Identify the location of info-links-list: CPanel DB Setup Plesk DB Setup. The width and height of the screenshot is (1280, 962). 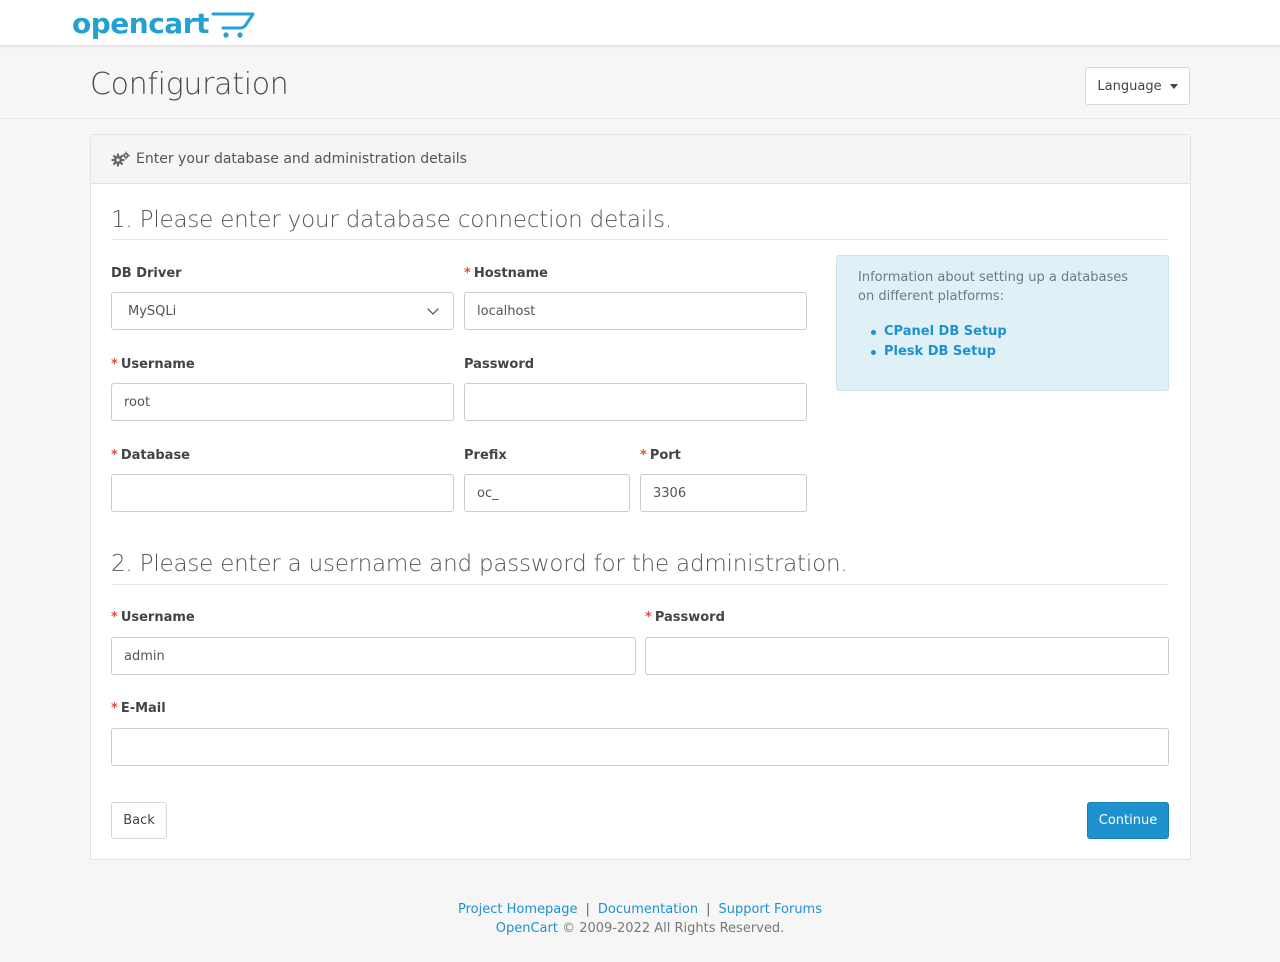
(1002, 342).